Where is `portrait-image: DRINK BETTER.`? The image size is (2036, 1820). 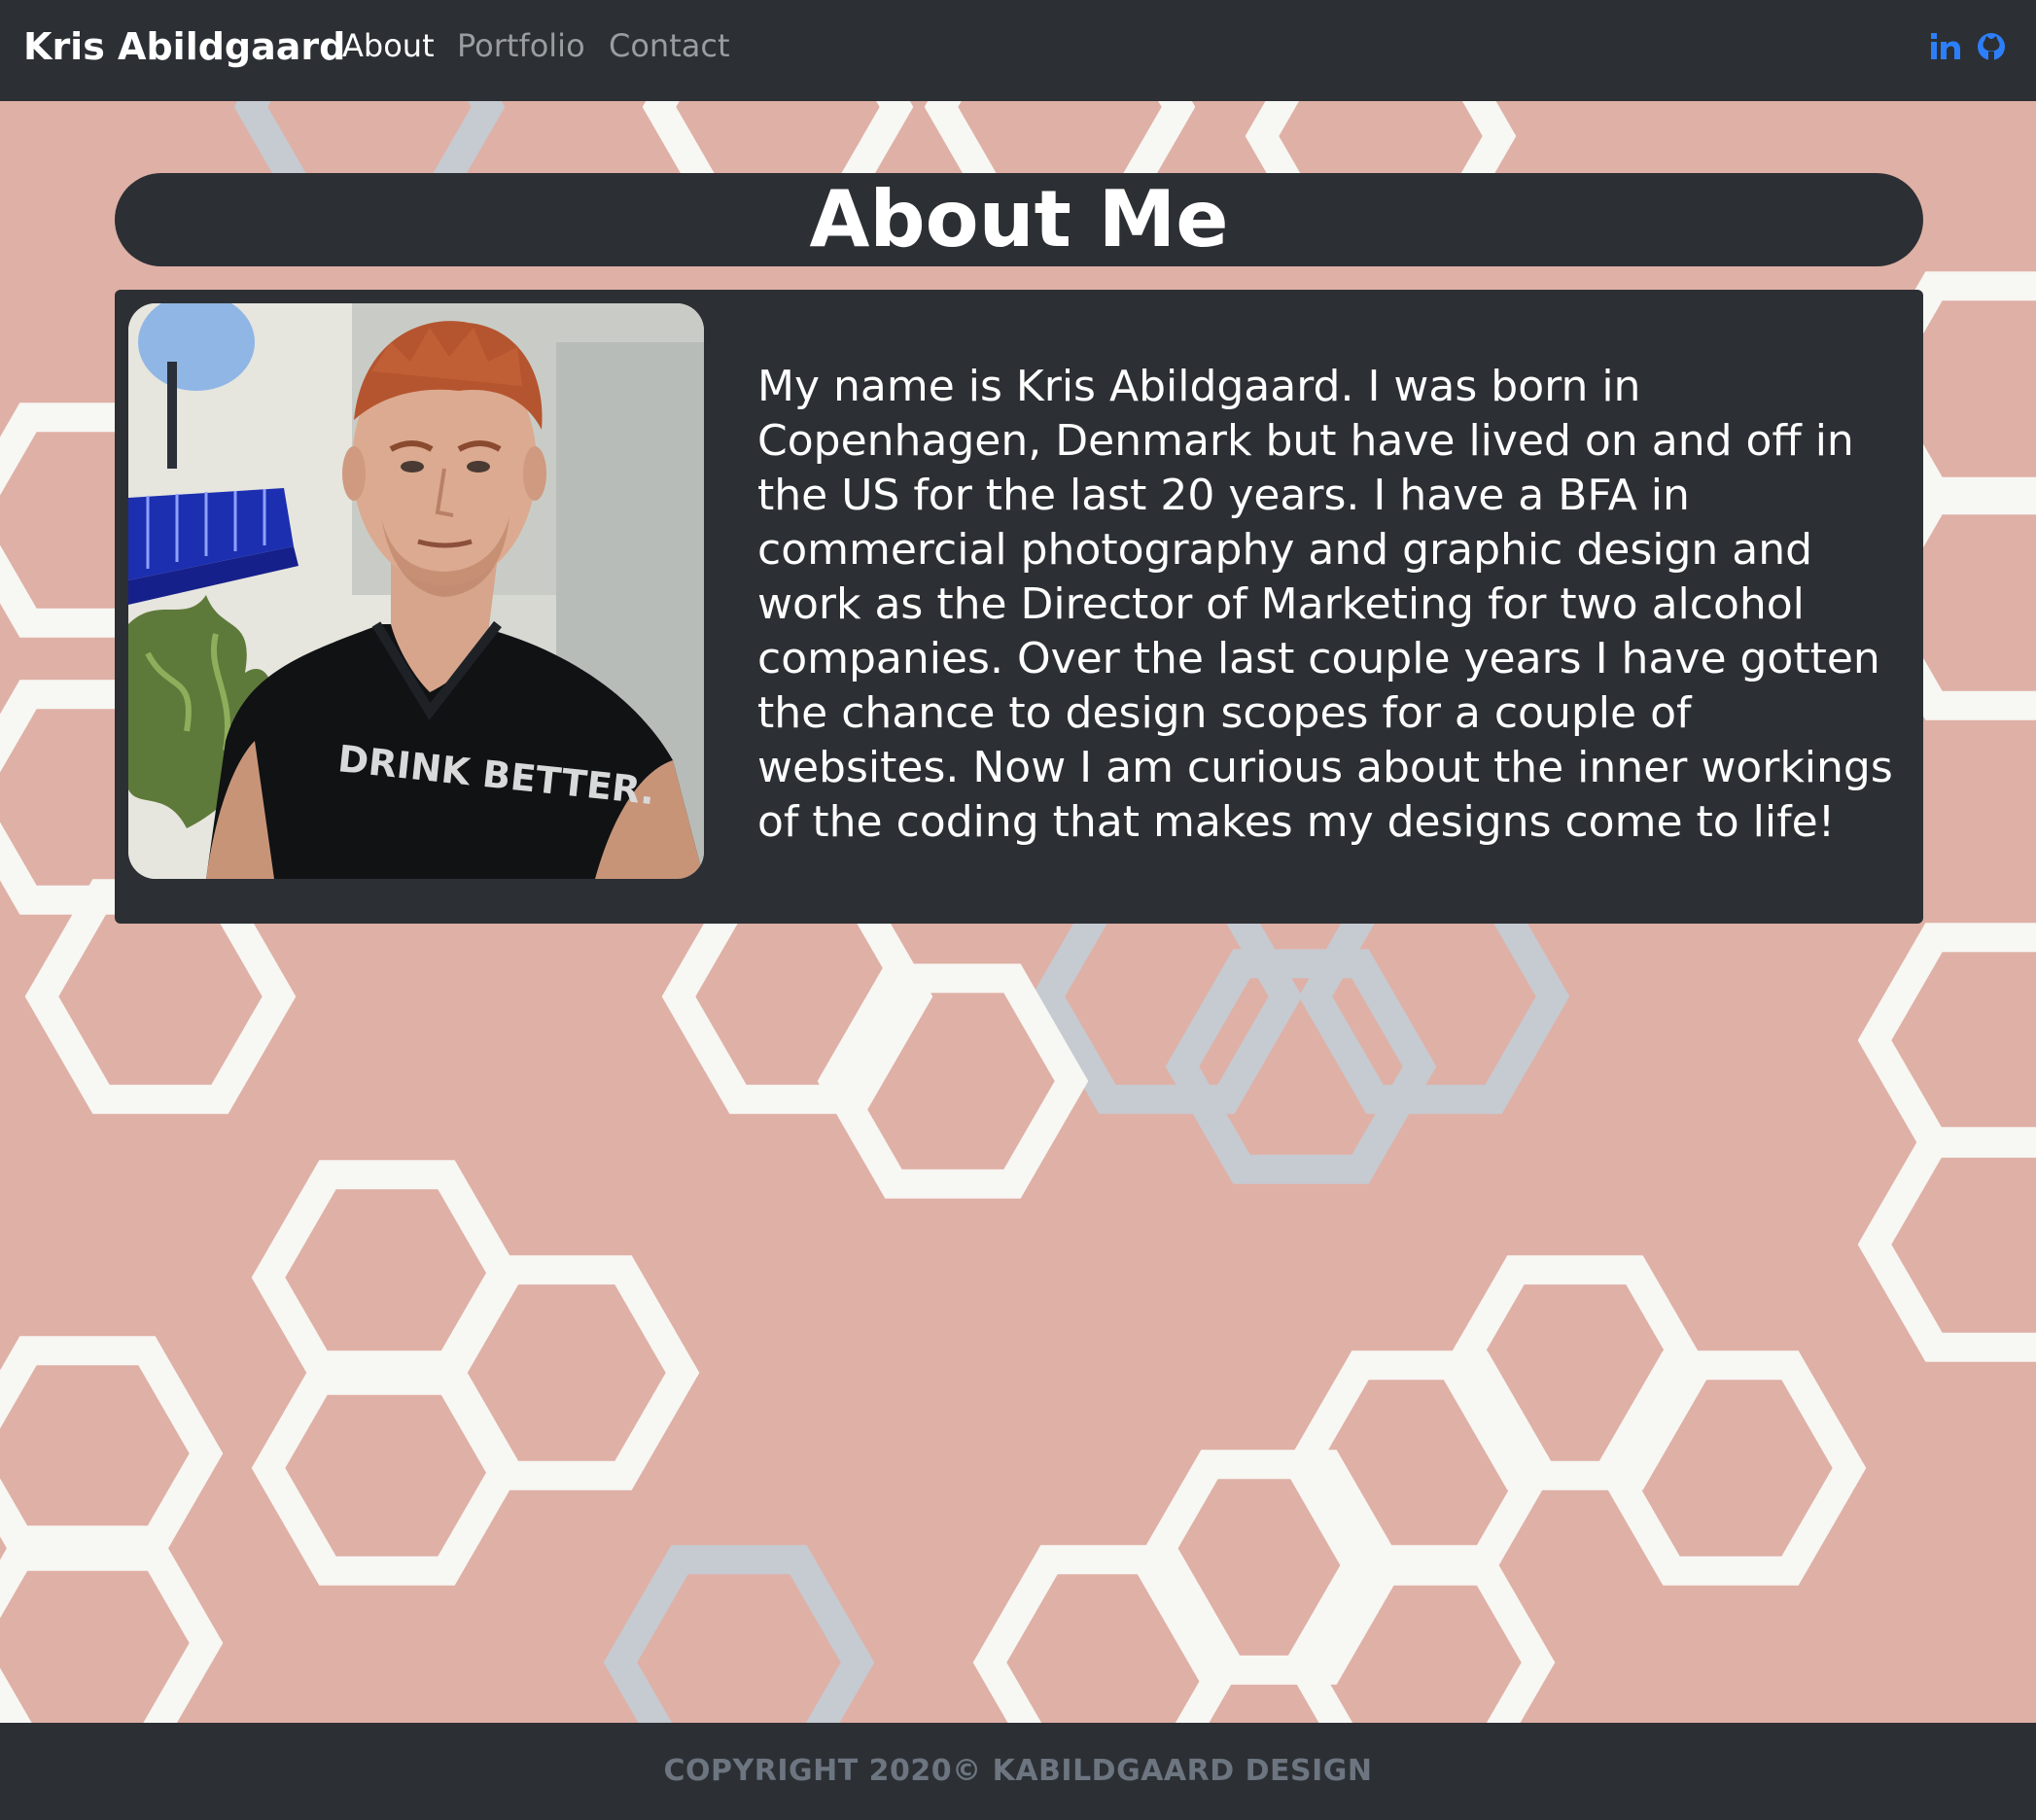
portrait-image: DRINK BETTER. is located at coordinates (416, 591).